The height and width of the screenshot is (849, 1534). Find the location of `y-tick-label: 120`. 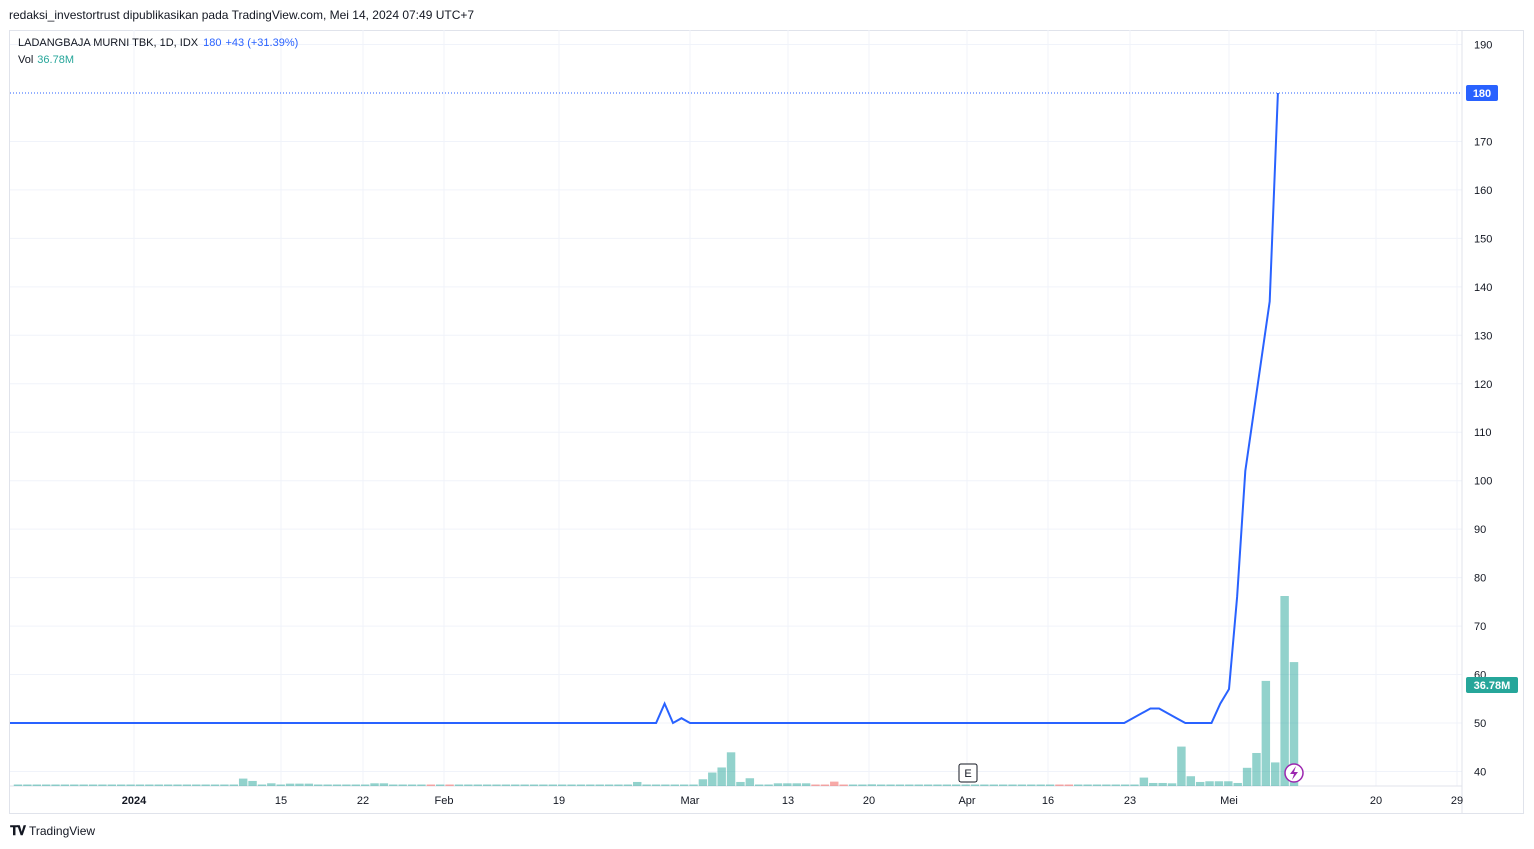

y-tick-label: 120 is located at coordinates (1483, 385).